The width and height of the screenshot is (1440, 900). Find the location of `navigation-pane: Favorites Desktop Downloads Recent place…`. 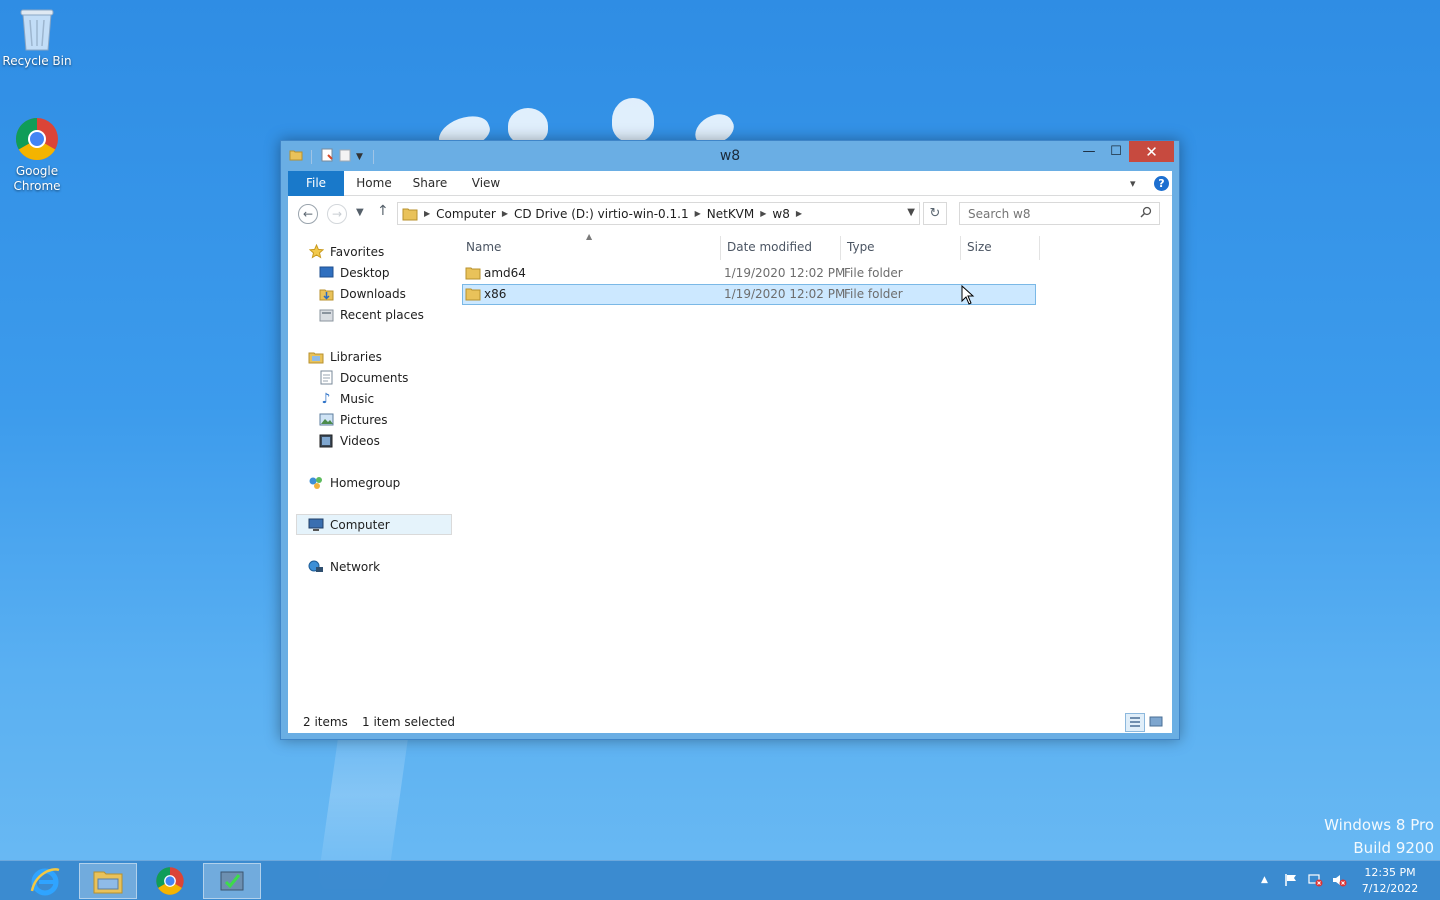

navigation-pane: Favorites Desktop Downloads Recent place… is located at coordinates (370, 472).